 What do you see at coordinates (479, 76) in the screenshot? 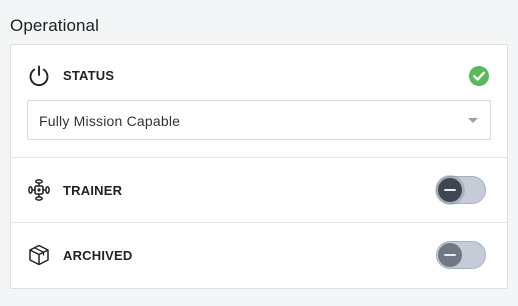
I see `check-circle-icon` at bounding box center [479, 76].